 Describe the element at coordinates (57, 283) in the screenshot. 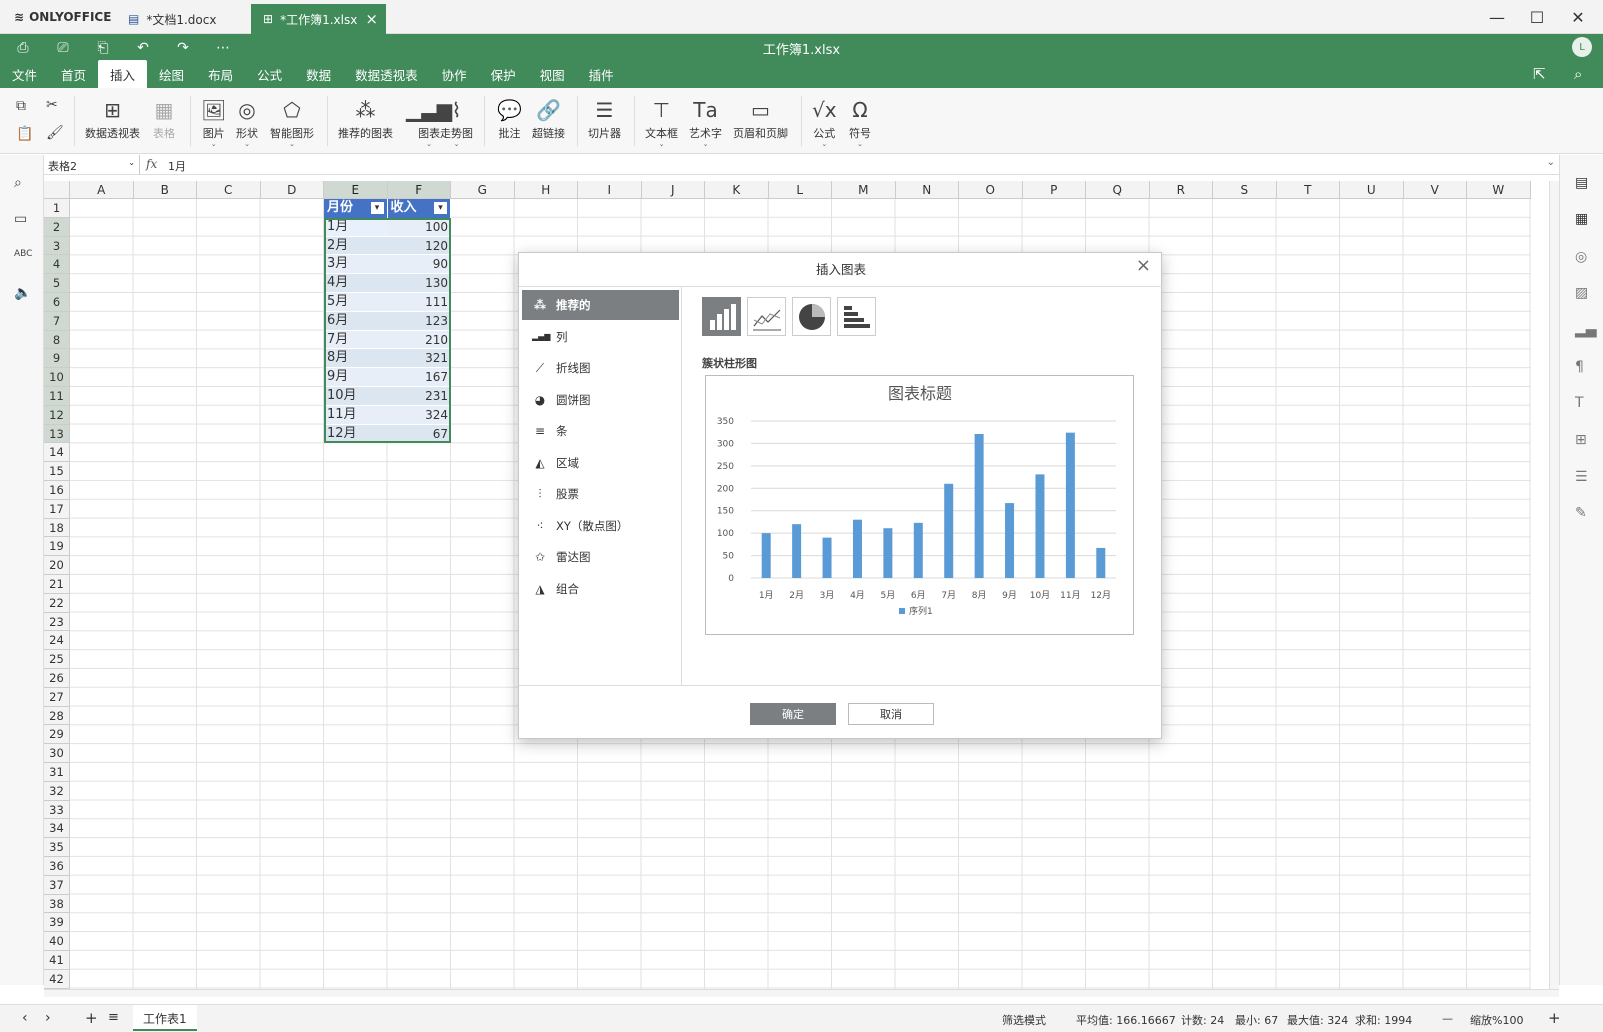

I see `row-header: 5` at that location.